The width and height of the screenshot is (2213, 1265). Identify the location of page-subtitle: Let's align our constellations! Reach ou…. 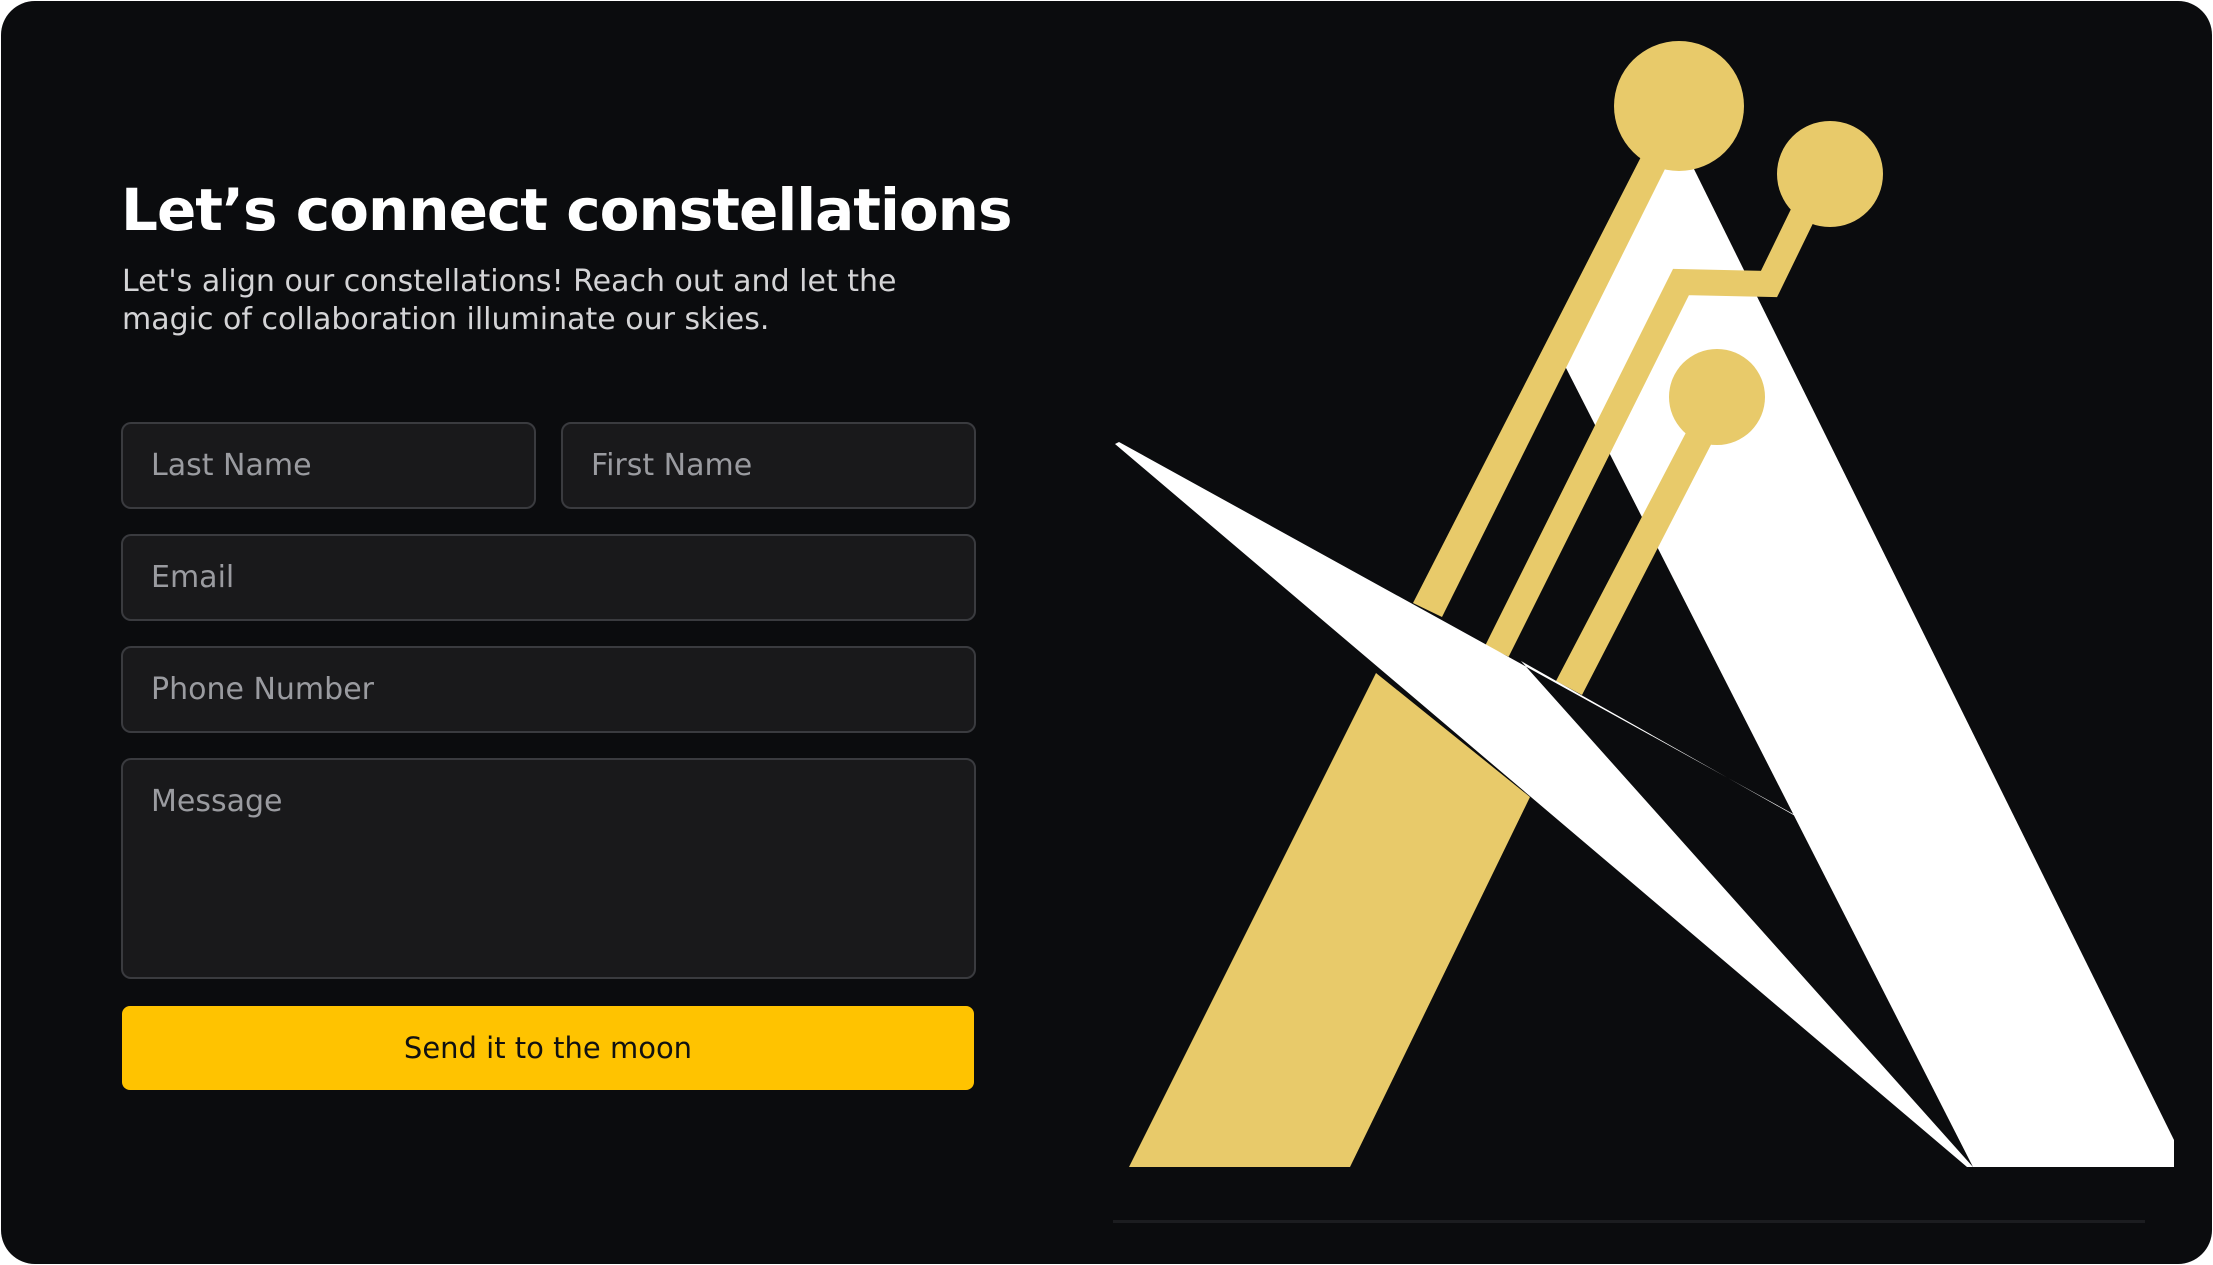
(509, 300).